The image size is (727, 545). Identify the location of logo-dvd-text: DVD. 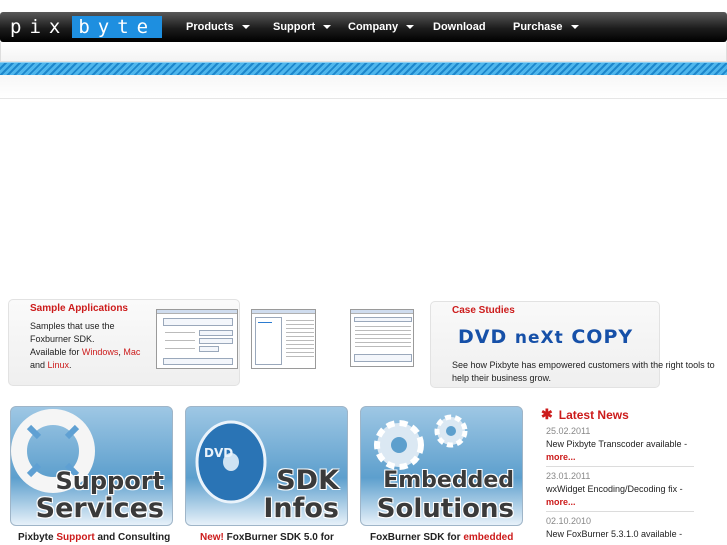
(486, 337).